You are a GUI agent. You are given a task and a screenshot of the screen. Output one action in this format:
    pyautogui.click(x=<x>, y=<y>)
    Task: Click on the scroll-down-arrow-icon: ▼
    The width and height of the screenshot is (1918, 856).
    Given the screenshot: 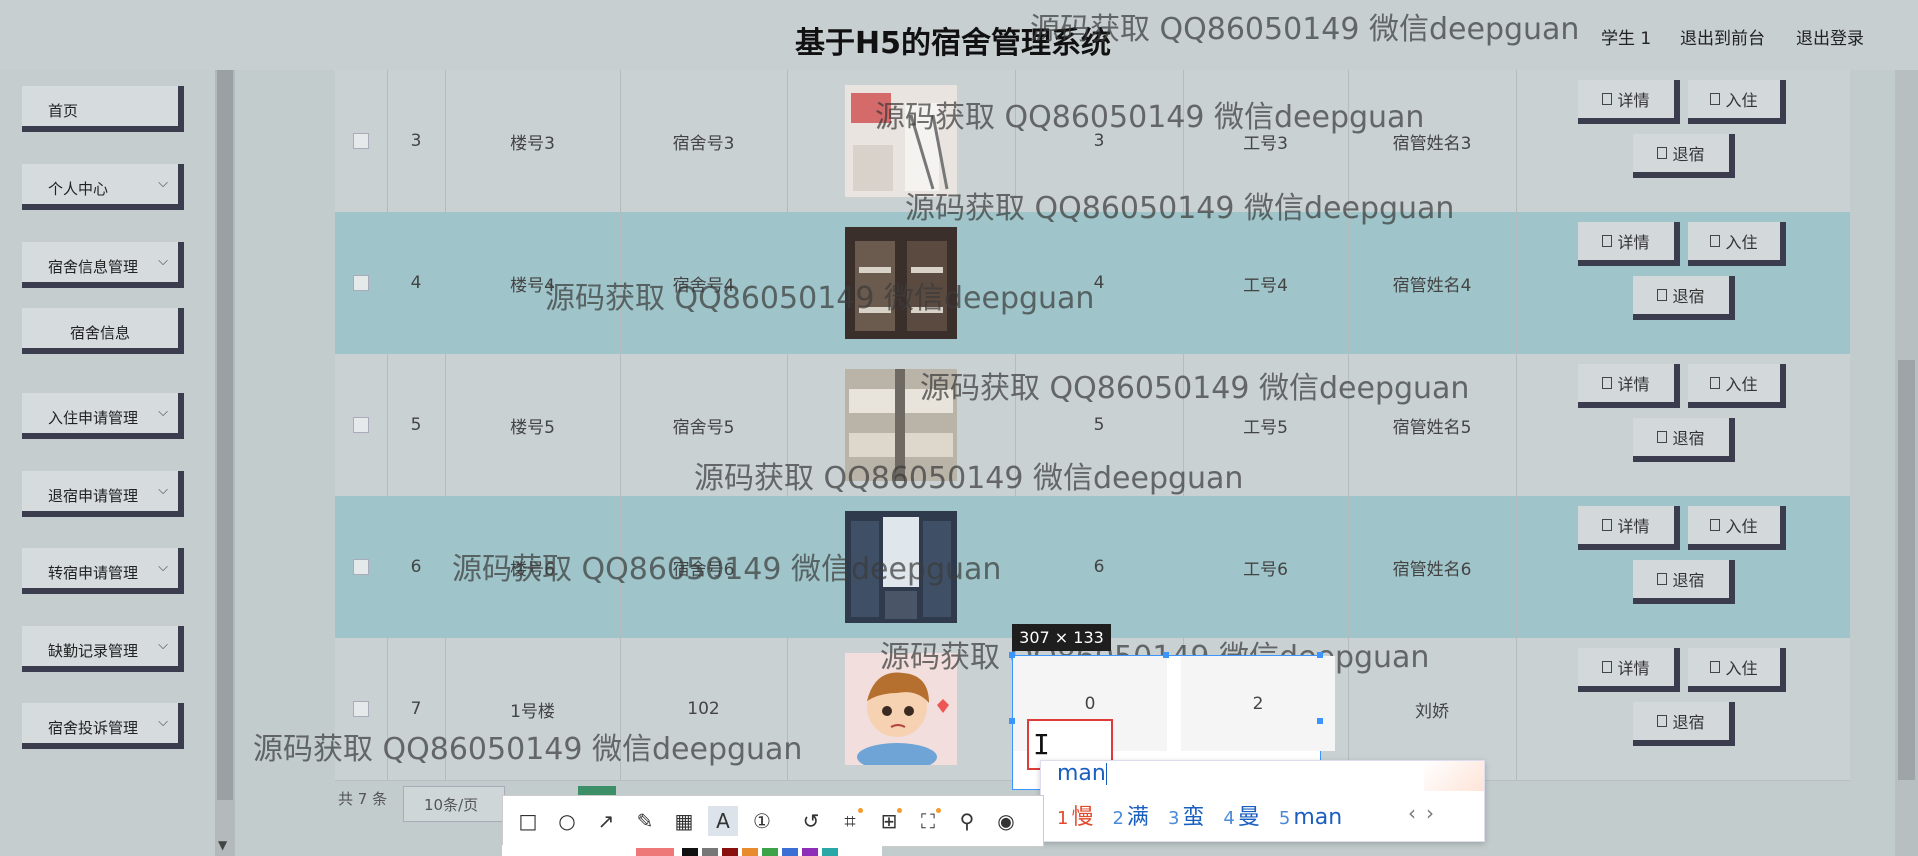 What is the action you would take?
    pyautogui.click(x=222, y=845)
    